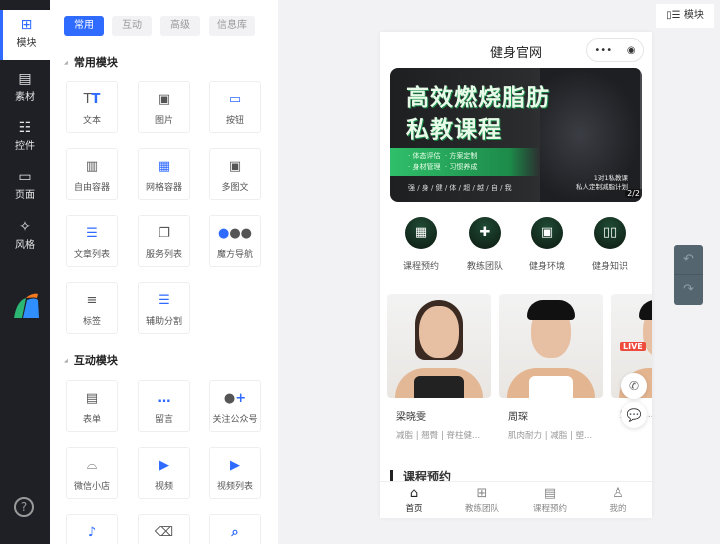  I want to click on tab-common: 常用, so click(84, 26).